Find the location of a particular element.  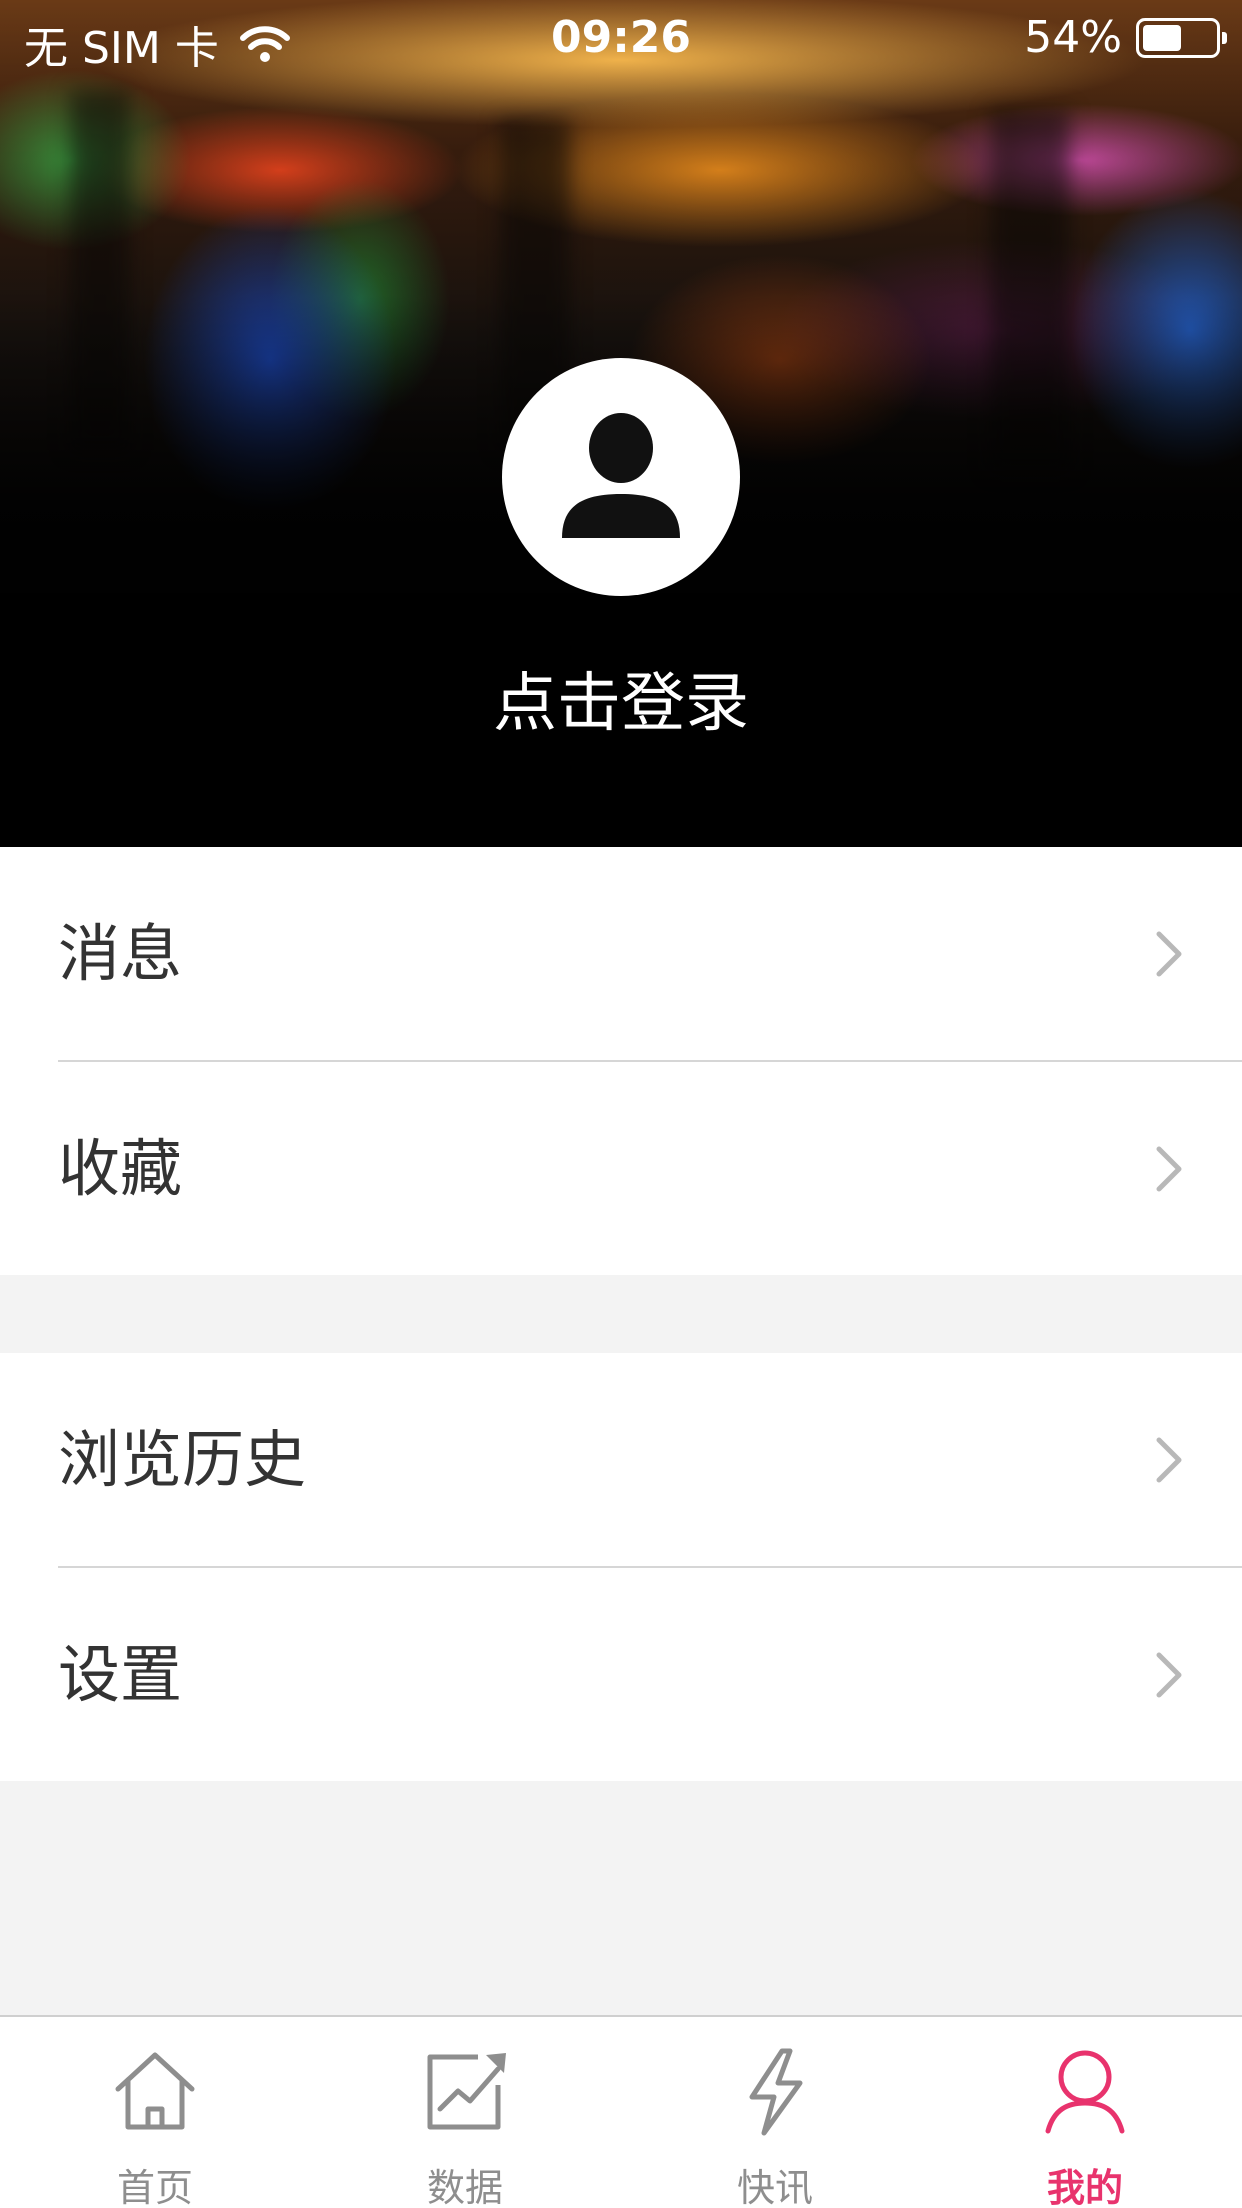

tab-home: 首页 is located at coordinates (155, 2112).